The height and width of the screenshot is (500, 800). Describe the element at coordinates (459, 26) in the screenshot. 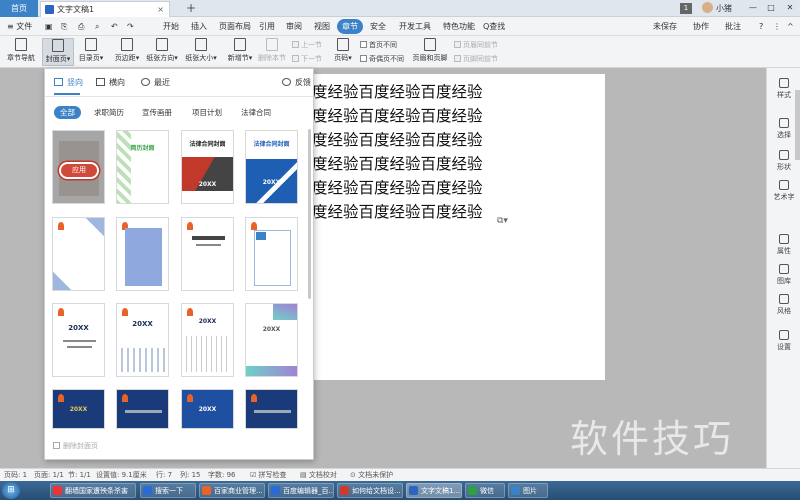

I see `menu-item-features: 特色功能` at that location.